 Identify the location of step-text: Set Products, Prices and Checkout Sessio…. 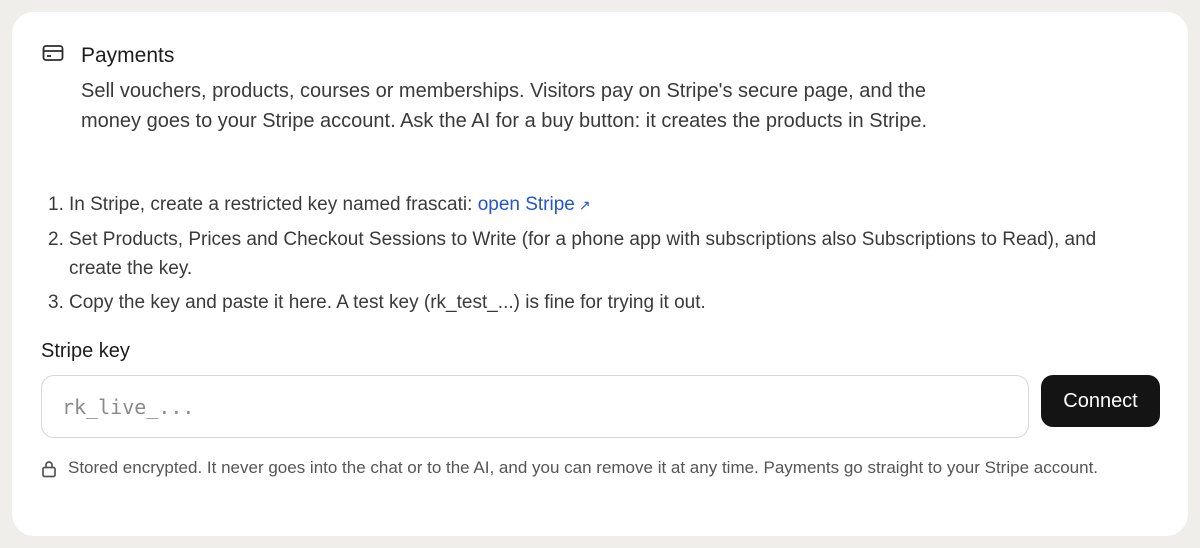
(583, 254).